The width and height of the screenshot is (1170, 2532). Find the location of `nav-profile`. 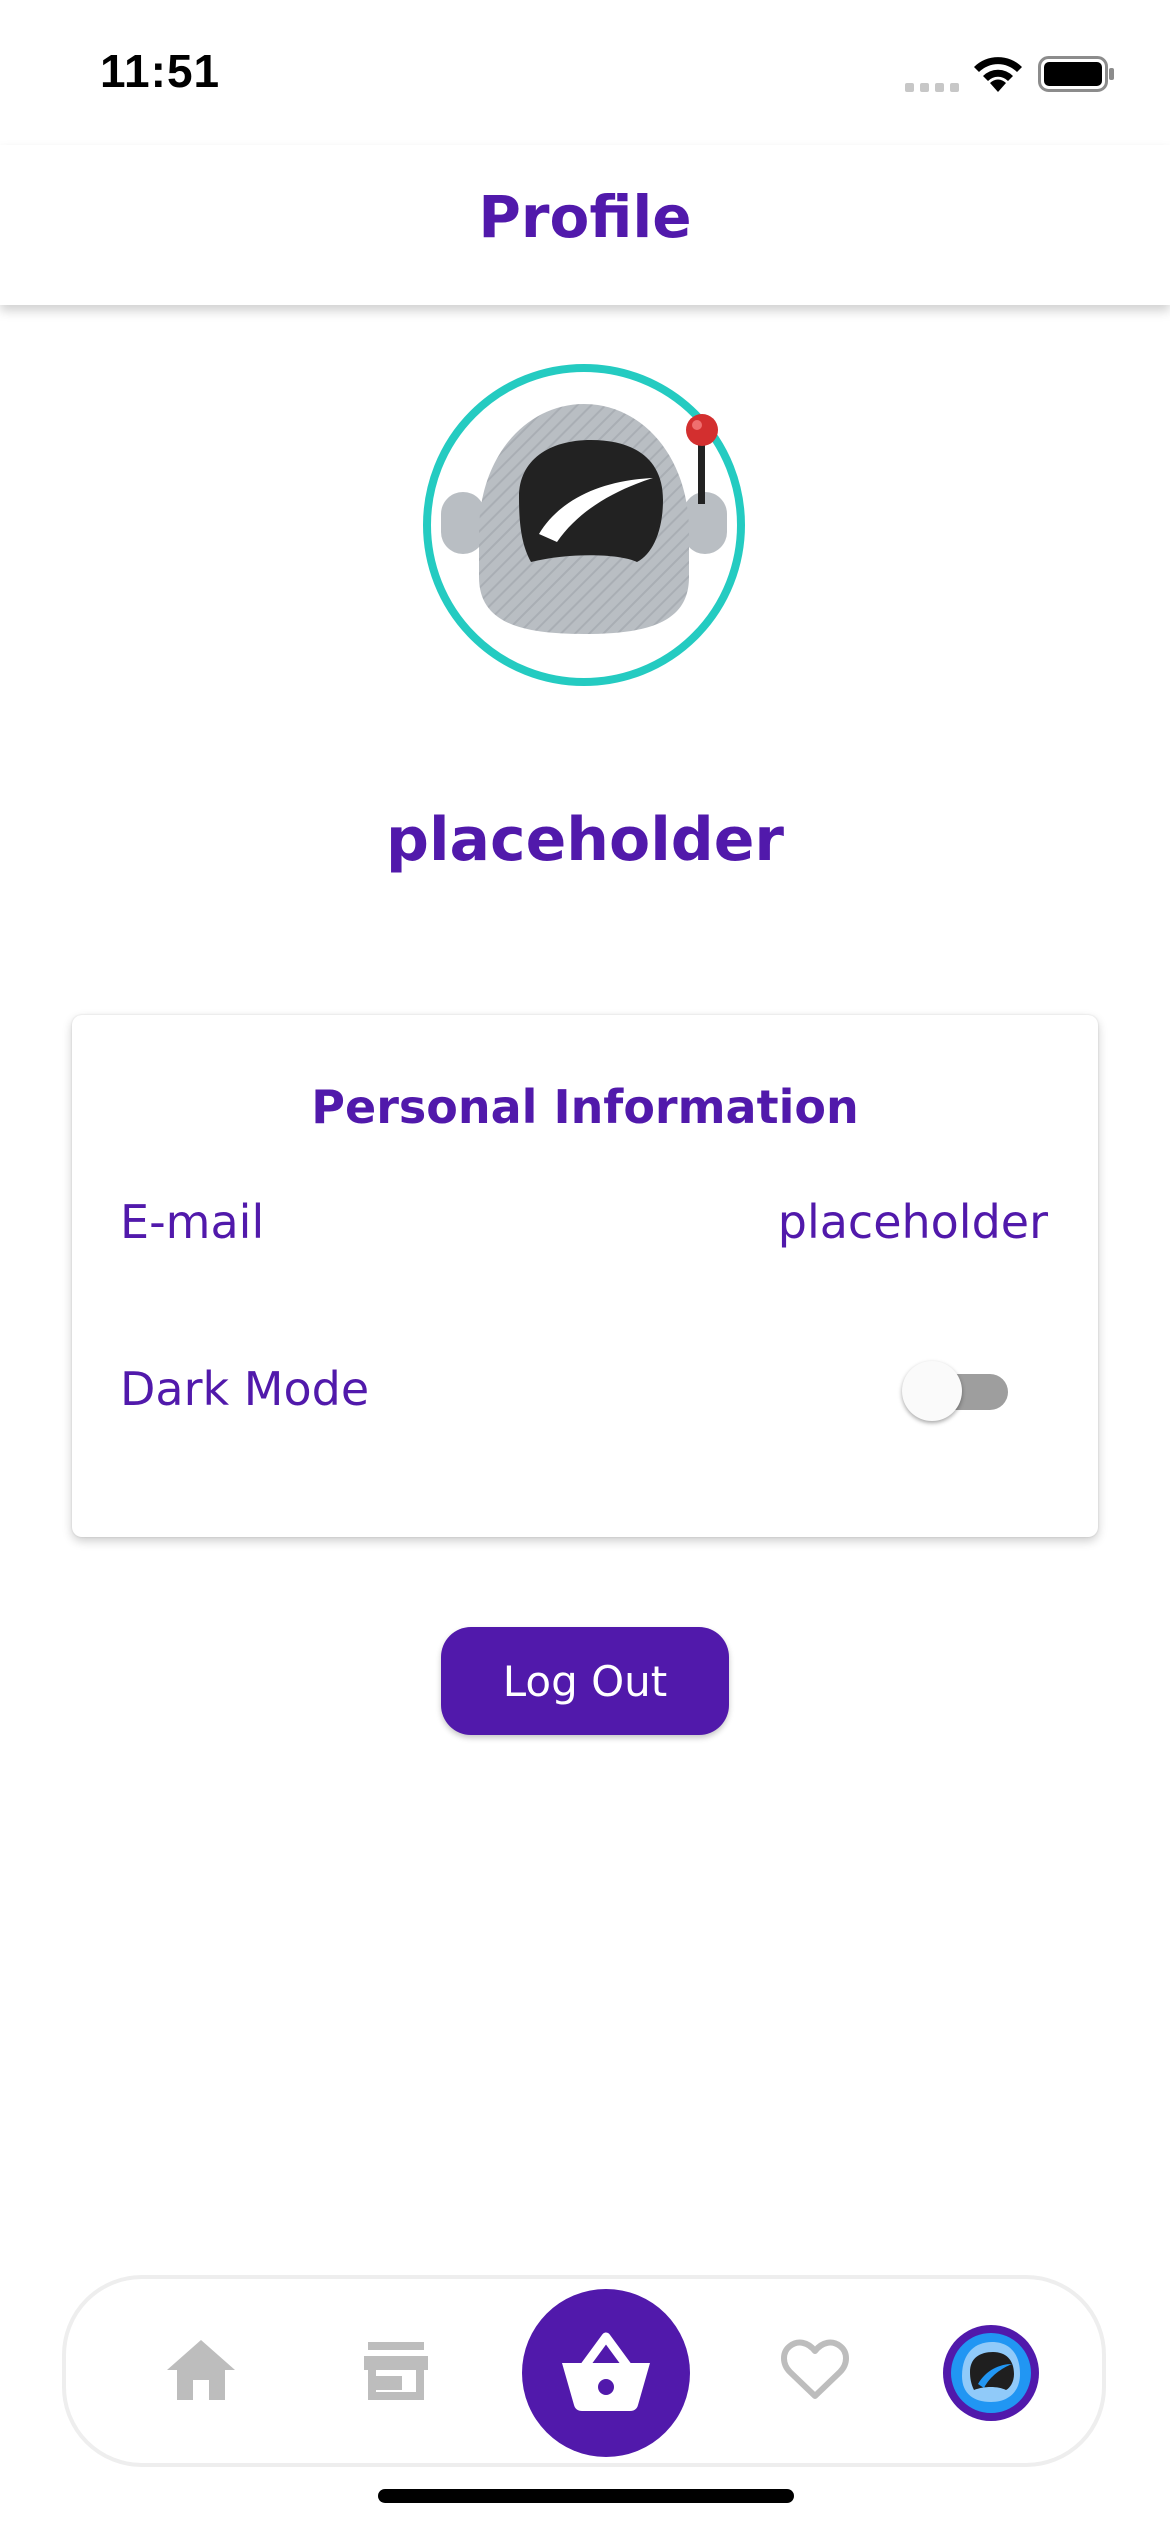

nav-profile is located at coordinates (991, 2373).